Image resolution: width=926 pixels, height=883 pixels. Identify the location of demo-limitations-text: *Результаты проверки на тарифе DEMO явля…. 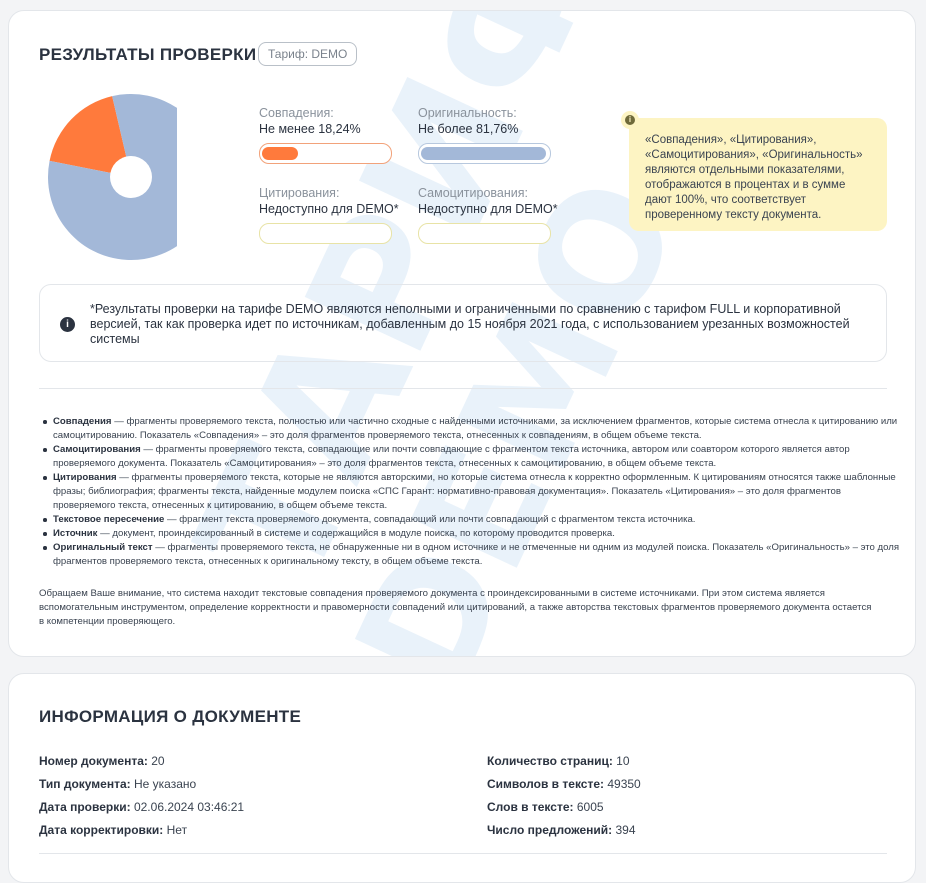
(470, 324).